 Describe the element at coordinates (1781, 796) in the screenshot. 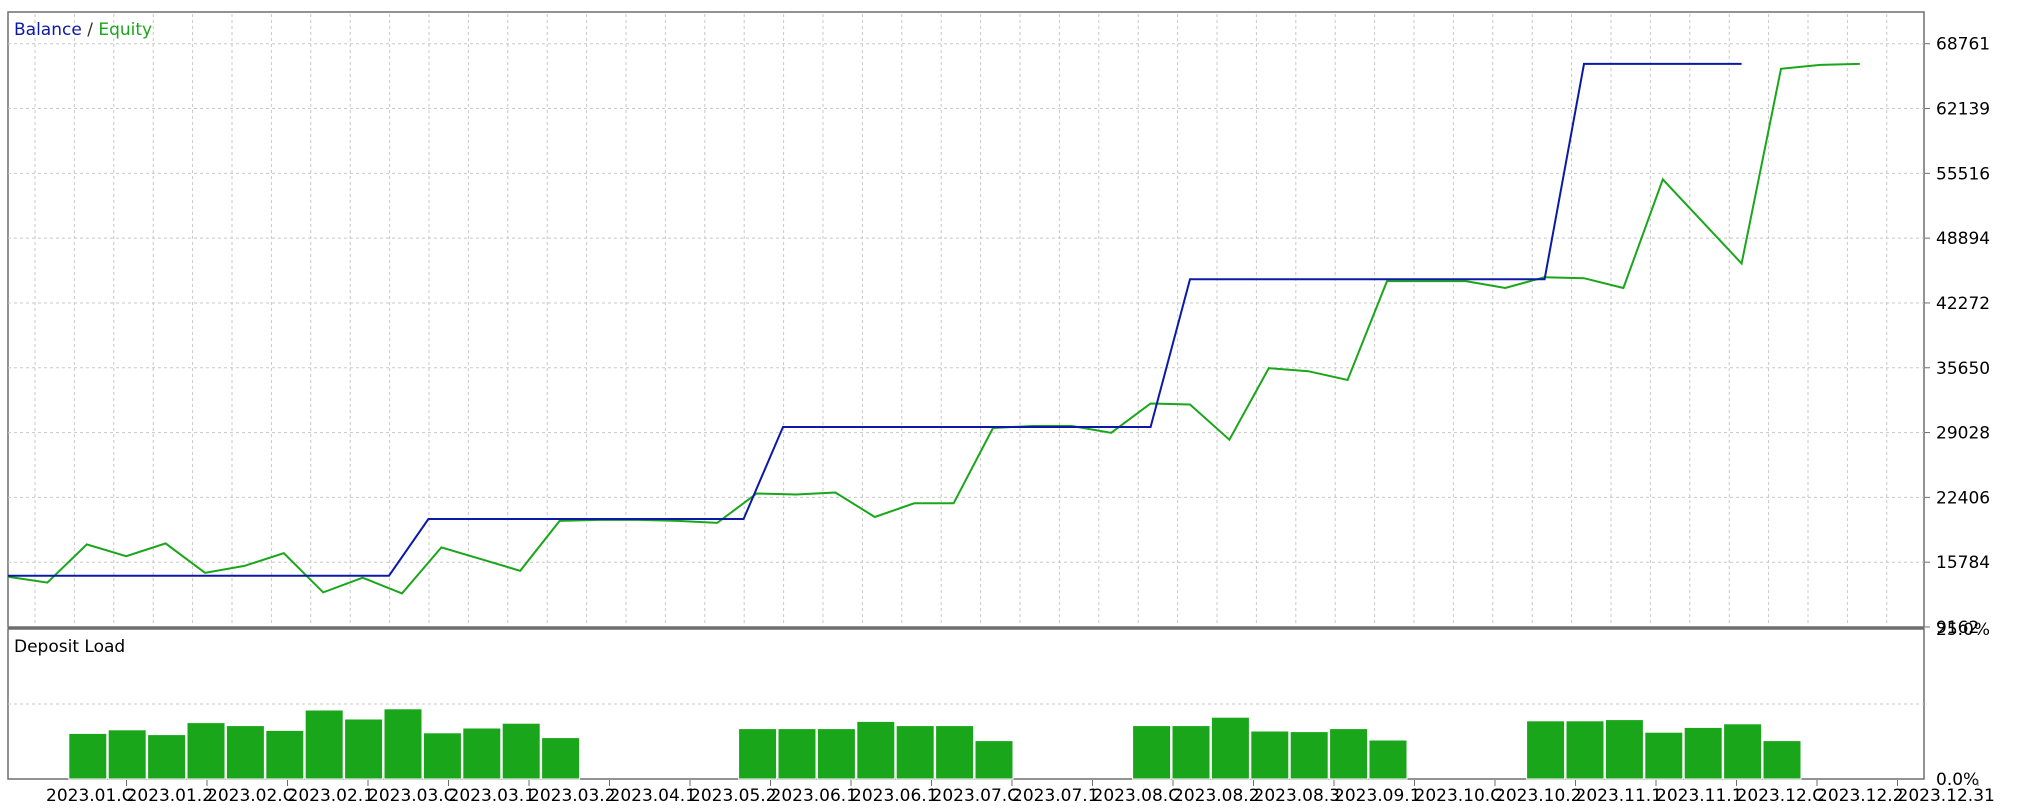

I see `x-tick-label: 2023.12.C` at that location.